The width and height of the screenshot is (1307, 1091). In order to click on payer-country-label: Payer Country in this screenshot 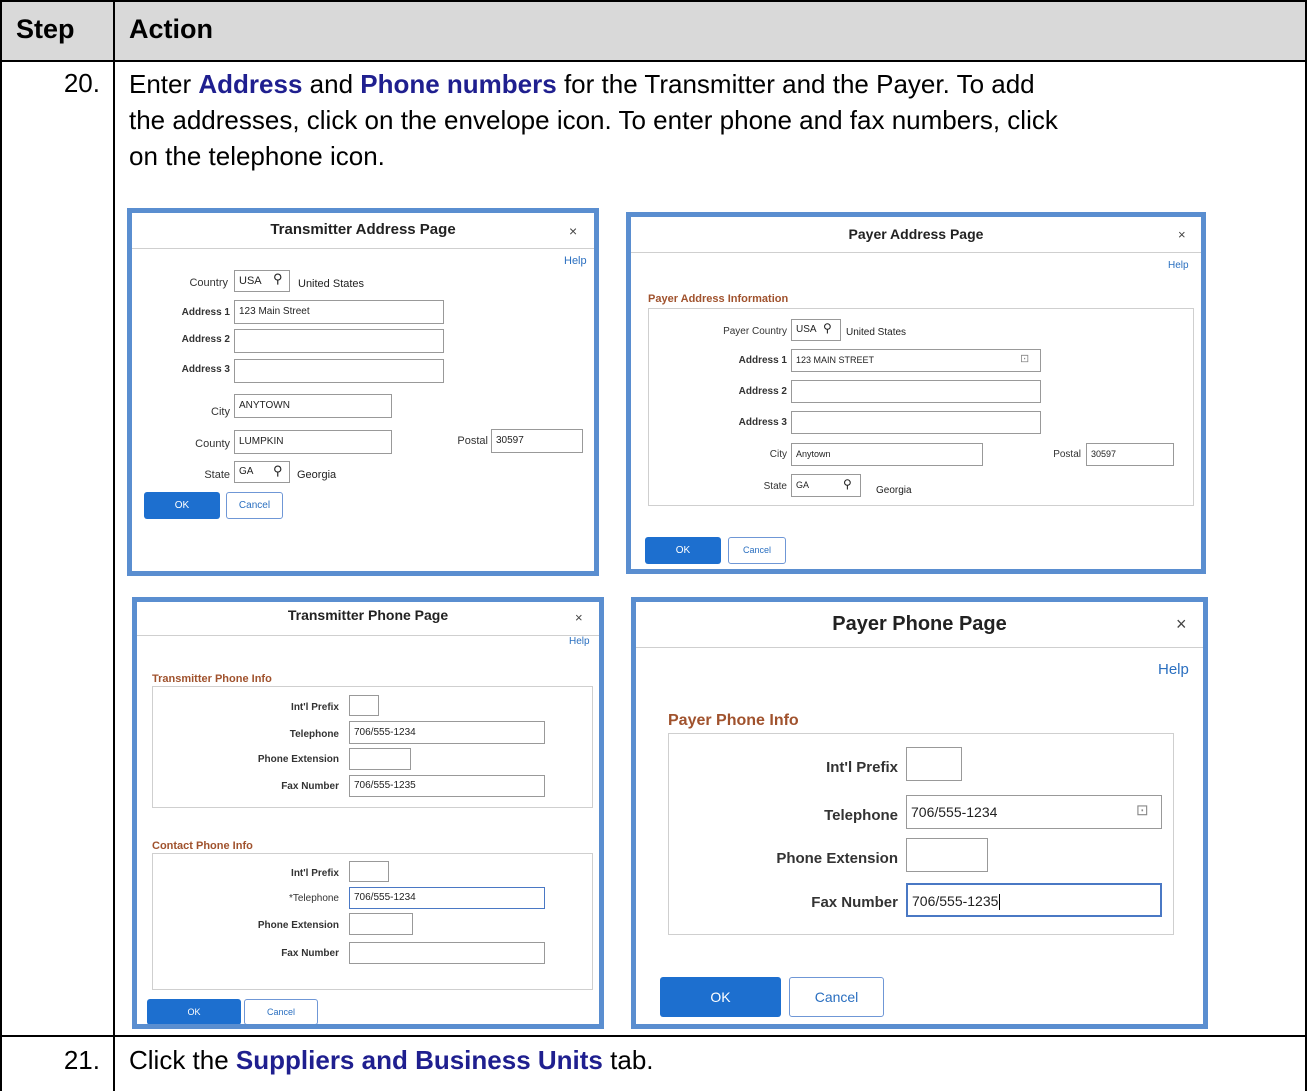, I will do `click(755, 331)`.